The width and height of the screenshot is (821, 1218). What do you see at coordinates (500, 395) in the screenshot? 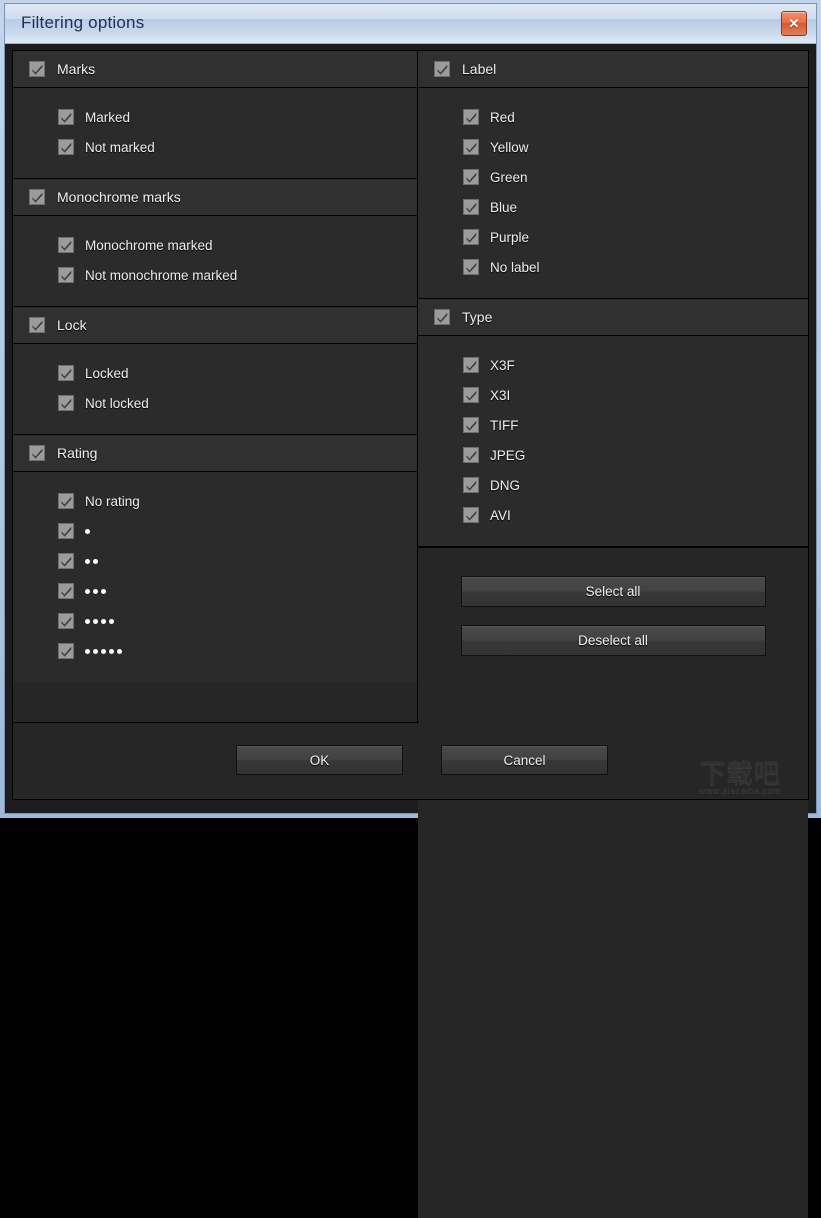
I see `option-label: X3I` at bounding box center [500, 395].